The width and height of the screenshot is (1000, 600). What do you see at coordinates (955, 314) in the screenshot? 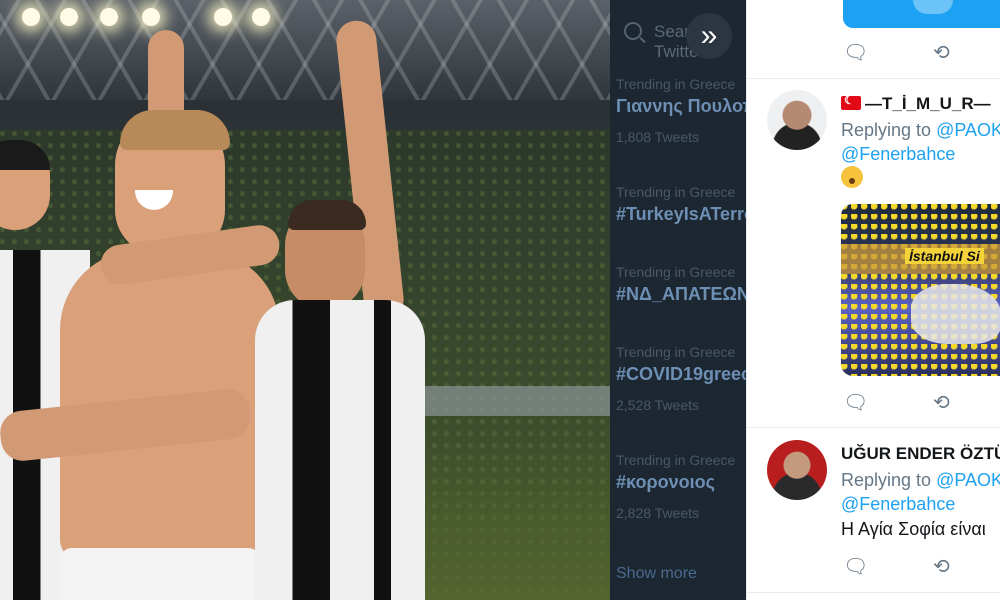
I see `media-horse-graphic` at bounding box center [955, 314].